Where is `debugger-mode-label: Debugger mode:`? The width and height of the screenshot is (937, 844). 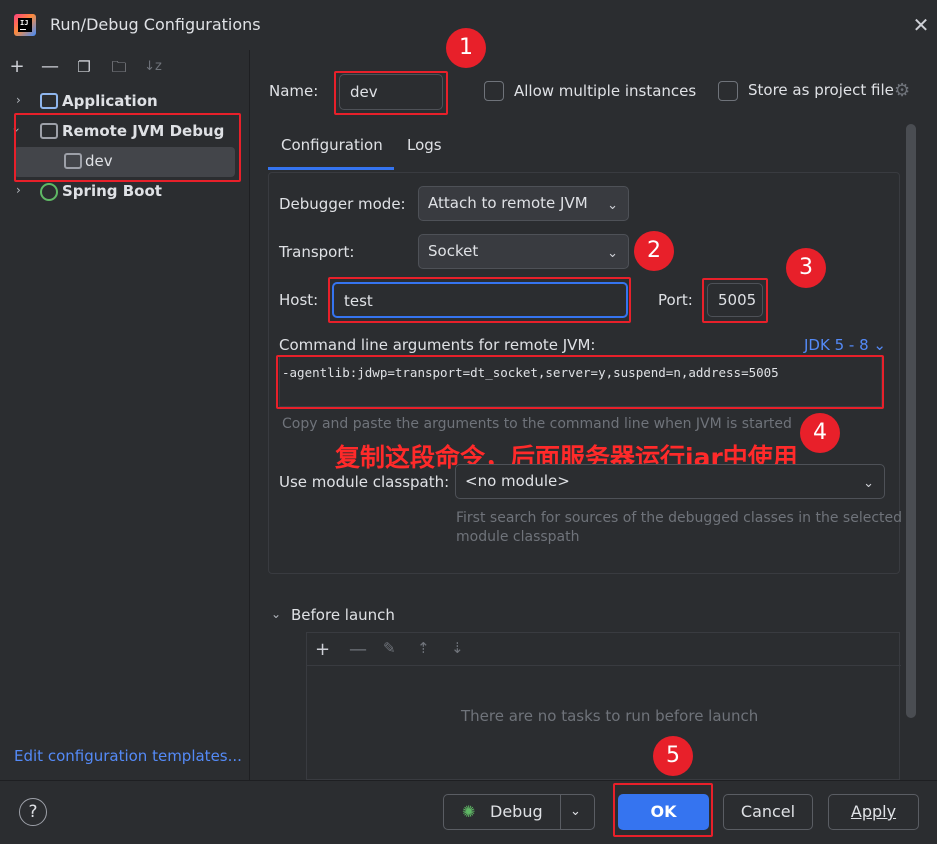
debugger-mode-label: Debugger mode: is located at coordinates (342, 204).